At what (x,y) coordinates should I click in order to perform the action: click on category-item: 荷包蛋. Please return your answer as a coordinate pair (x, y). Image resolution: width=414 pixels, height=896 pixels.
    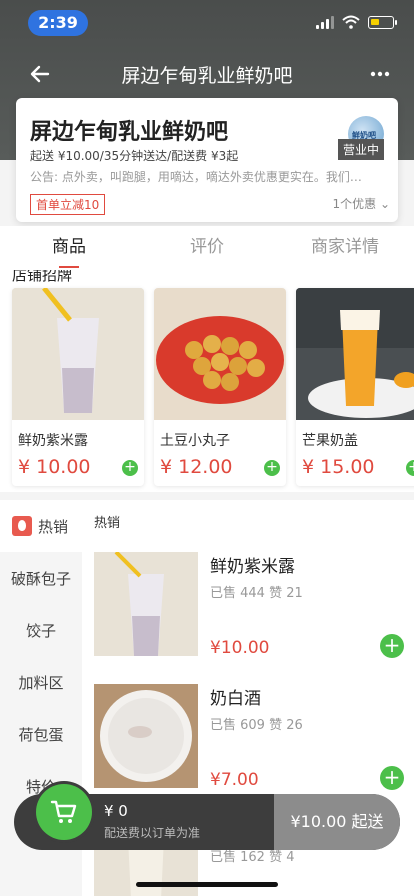
    Looking at the image, I should click on (41, 734).